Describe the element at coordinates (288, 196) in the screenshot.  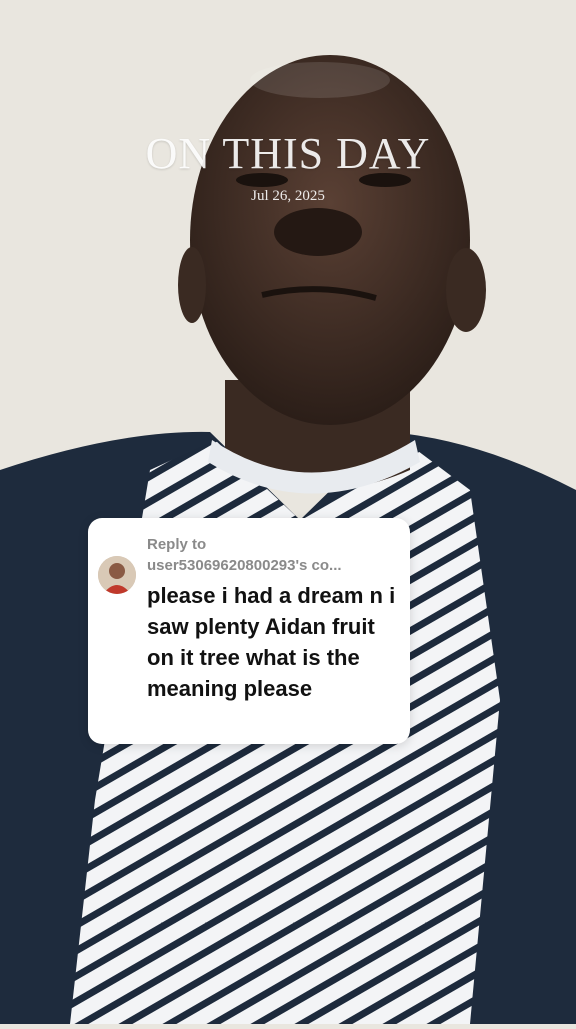
I see `memory-date: Jul 26, 2025` at that location.